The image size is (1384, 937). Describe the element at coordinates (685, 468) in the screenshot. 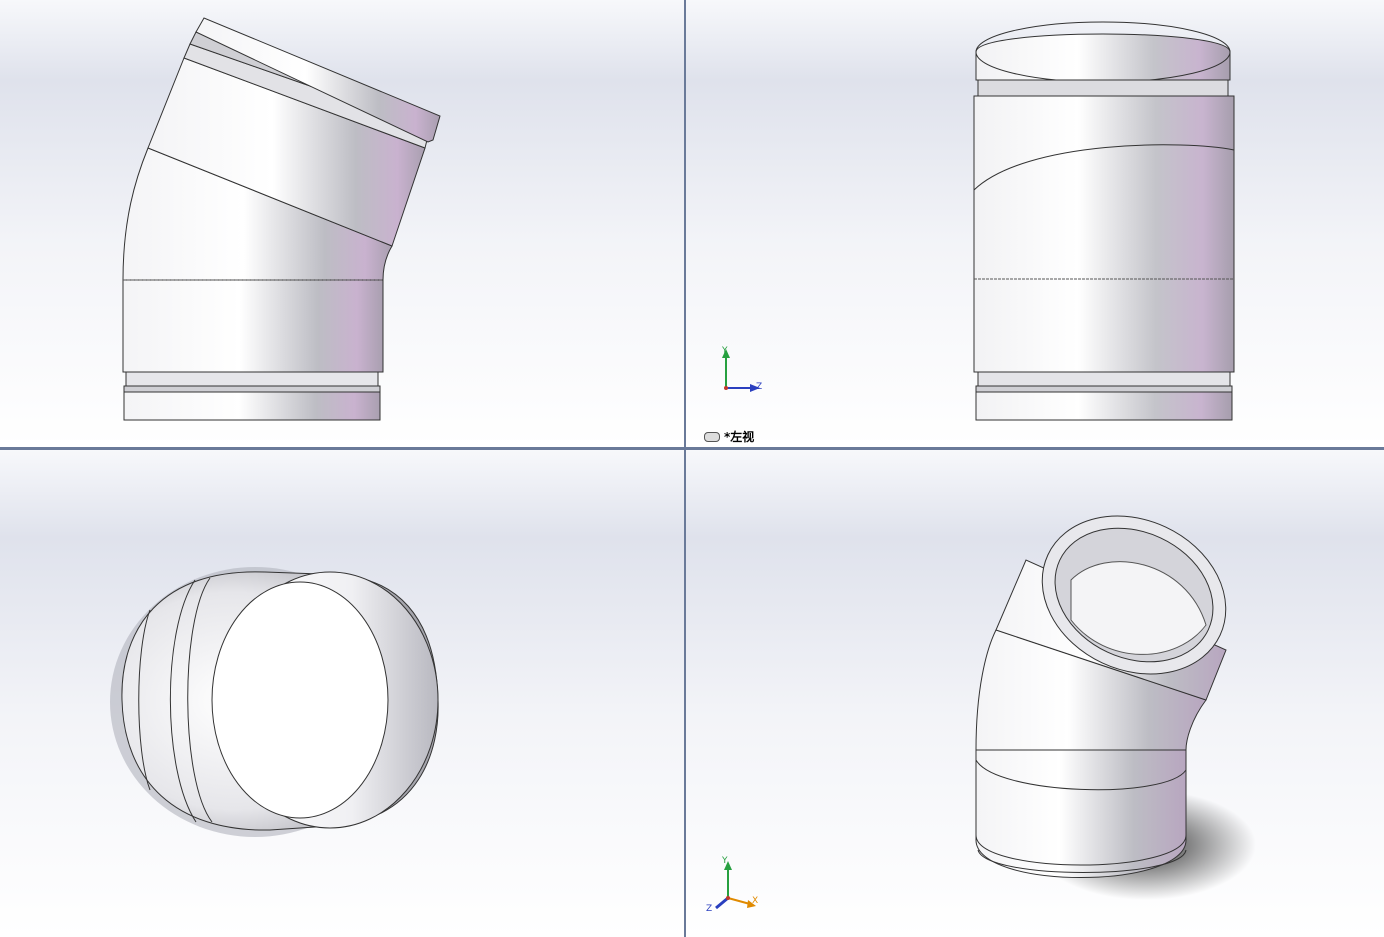

I see `viewport-divider-vertical` at that location.